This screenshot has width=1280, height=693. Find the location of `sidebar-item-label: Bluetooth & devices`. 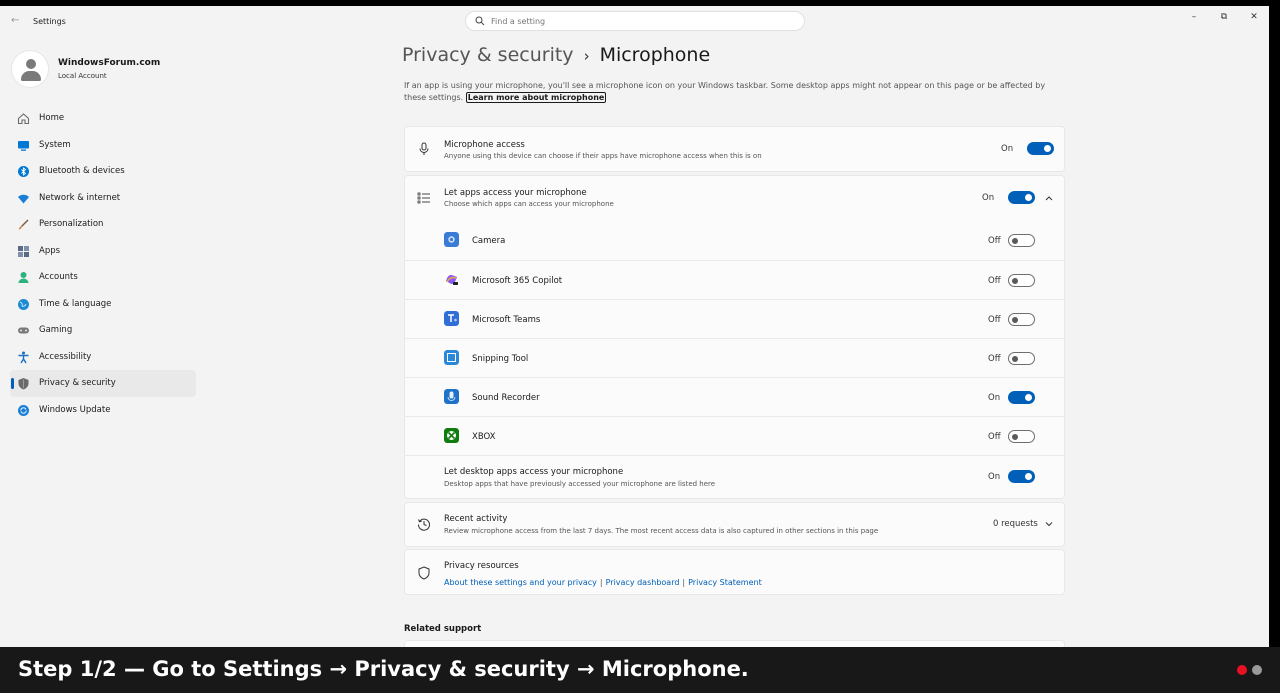

sidebar-item-label: Bluetooth & devices is located at coordinates (82, 171).